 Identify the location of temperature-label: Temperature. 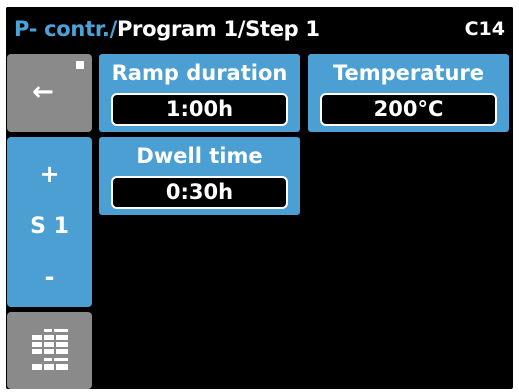
(408, 73).